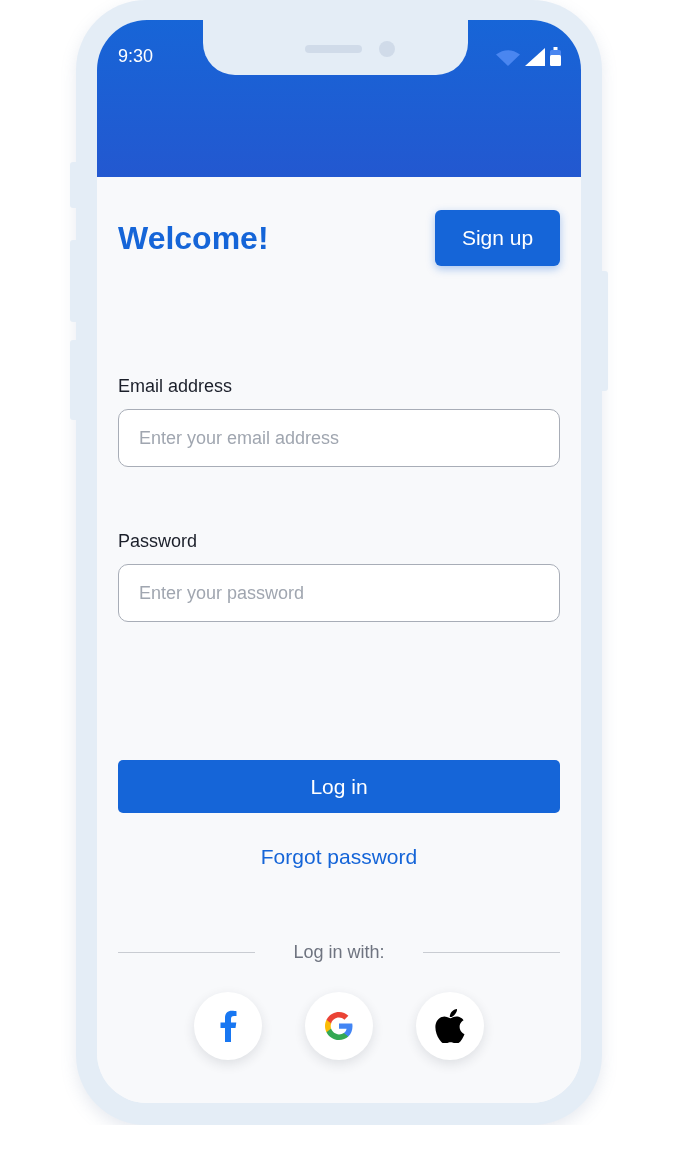  What do you see at coordinates (339, 1026) in the screenshot?
I see `google-icon` at bounding box center [339, 1026].